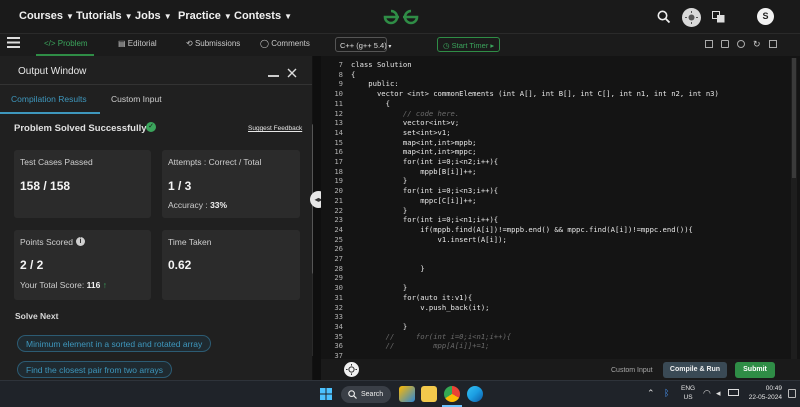  I want to click on chevron-up-icon: ⌃, so click(651, 393).